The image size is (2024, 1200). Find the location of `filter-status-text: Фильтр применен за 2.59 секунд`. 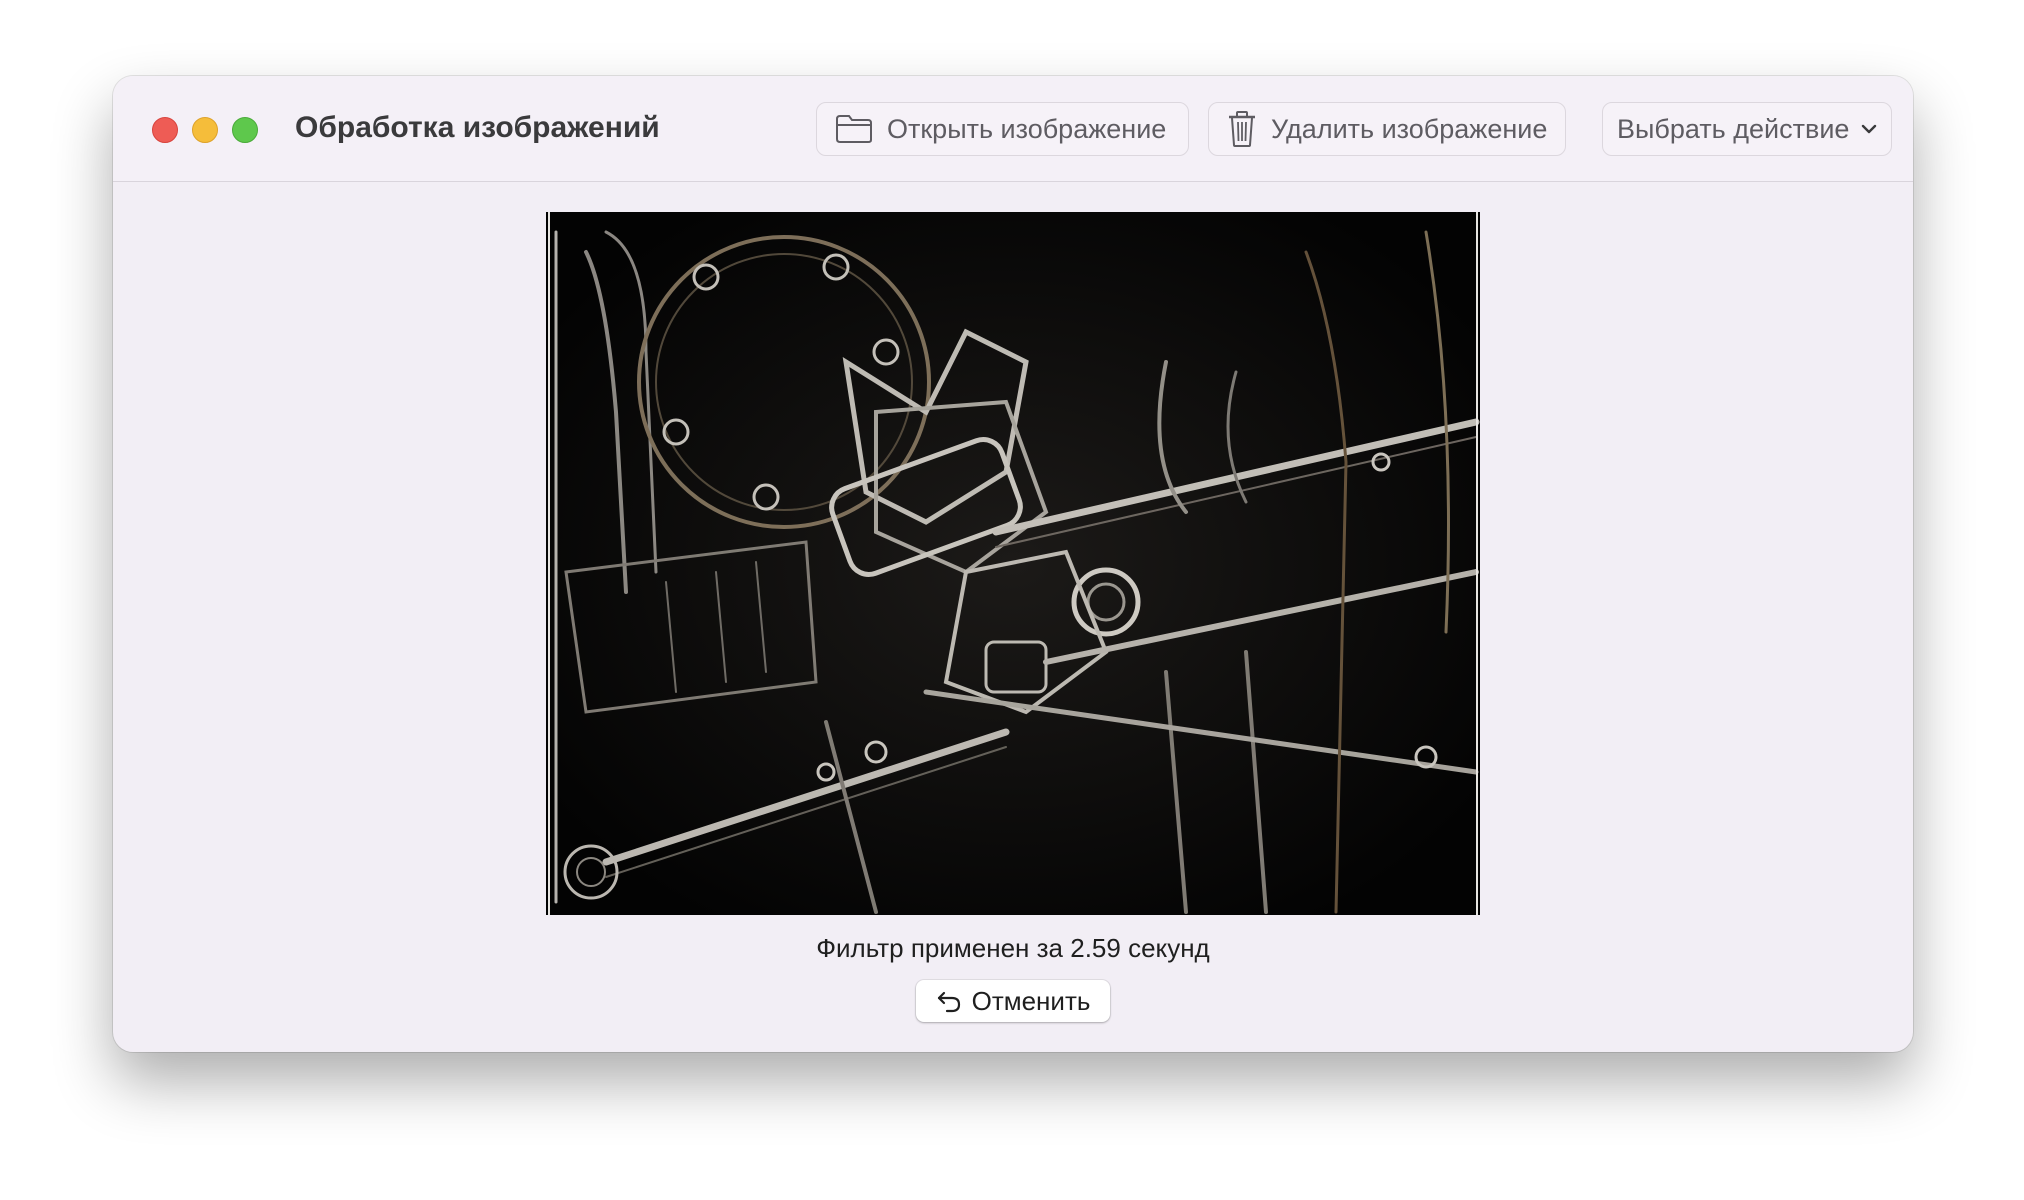

filter-status-text: Фильтр применен за 2.59 секунд is located at coordinates (1013, 948).